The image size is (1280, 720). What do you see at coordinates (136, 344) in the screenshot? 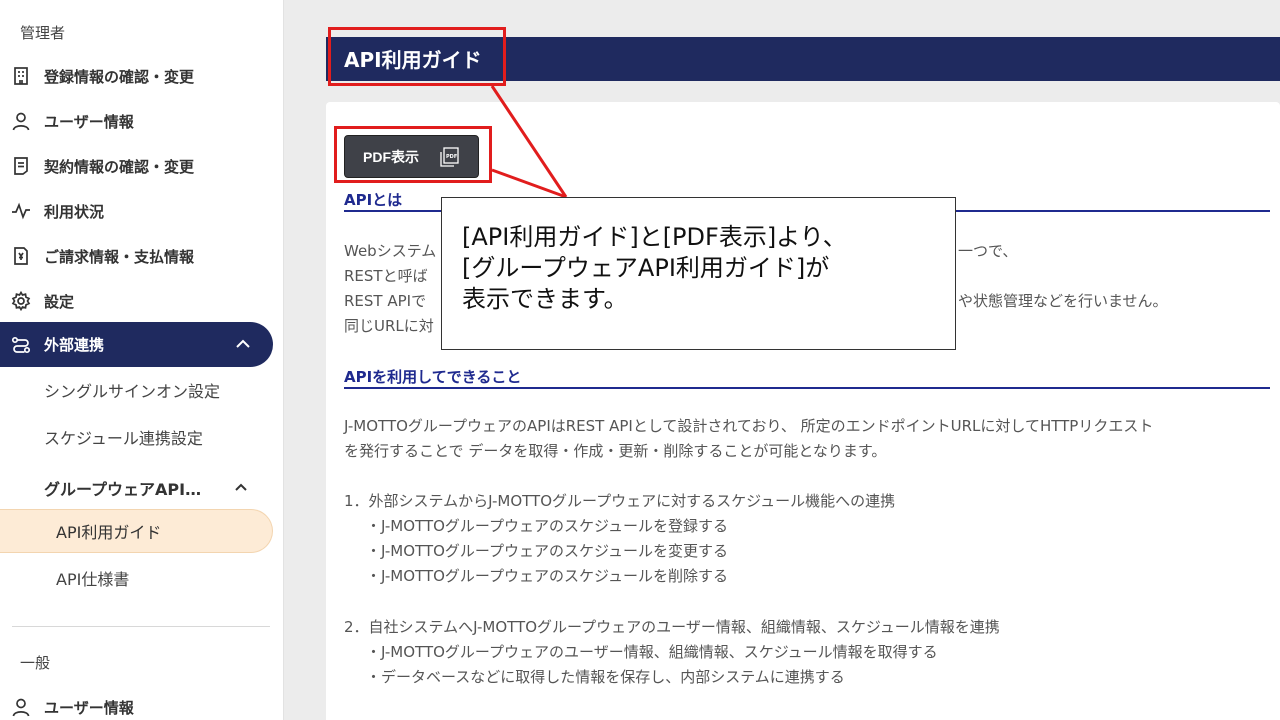
I see `sidebar-item-external-integration: 外部連携` at bounding box center [136, 344].